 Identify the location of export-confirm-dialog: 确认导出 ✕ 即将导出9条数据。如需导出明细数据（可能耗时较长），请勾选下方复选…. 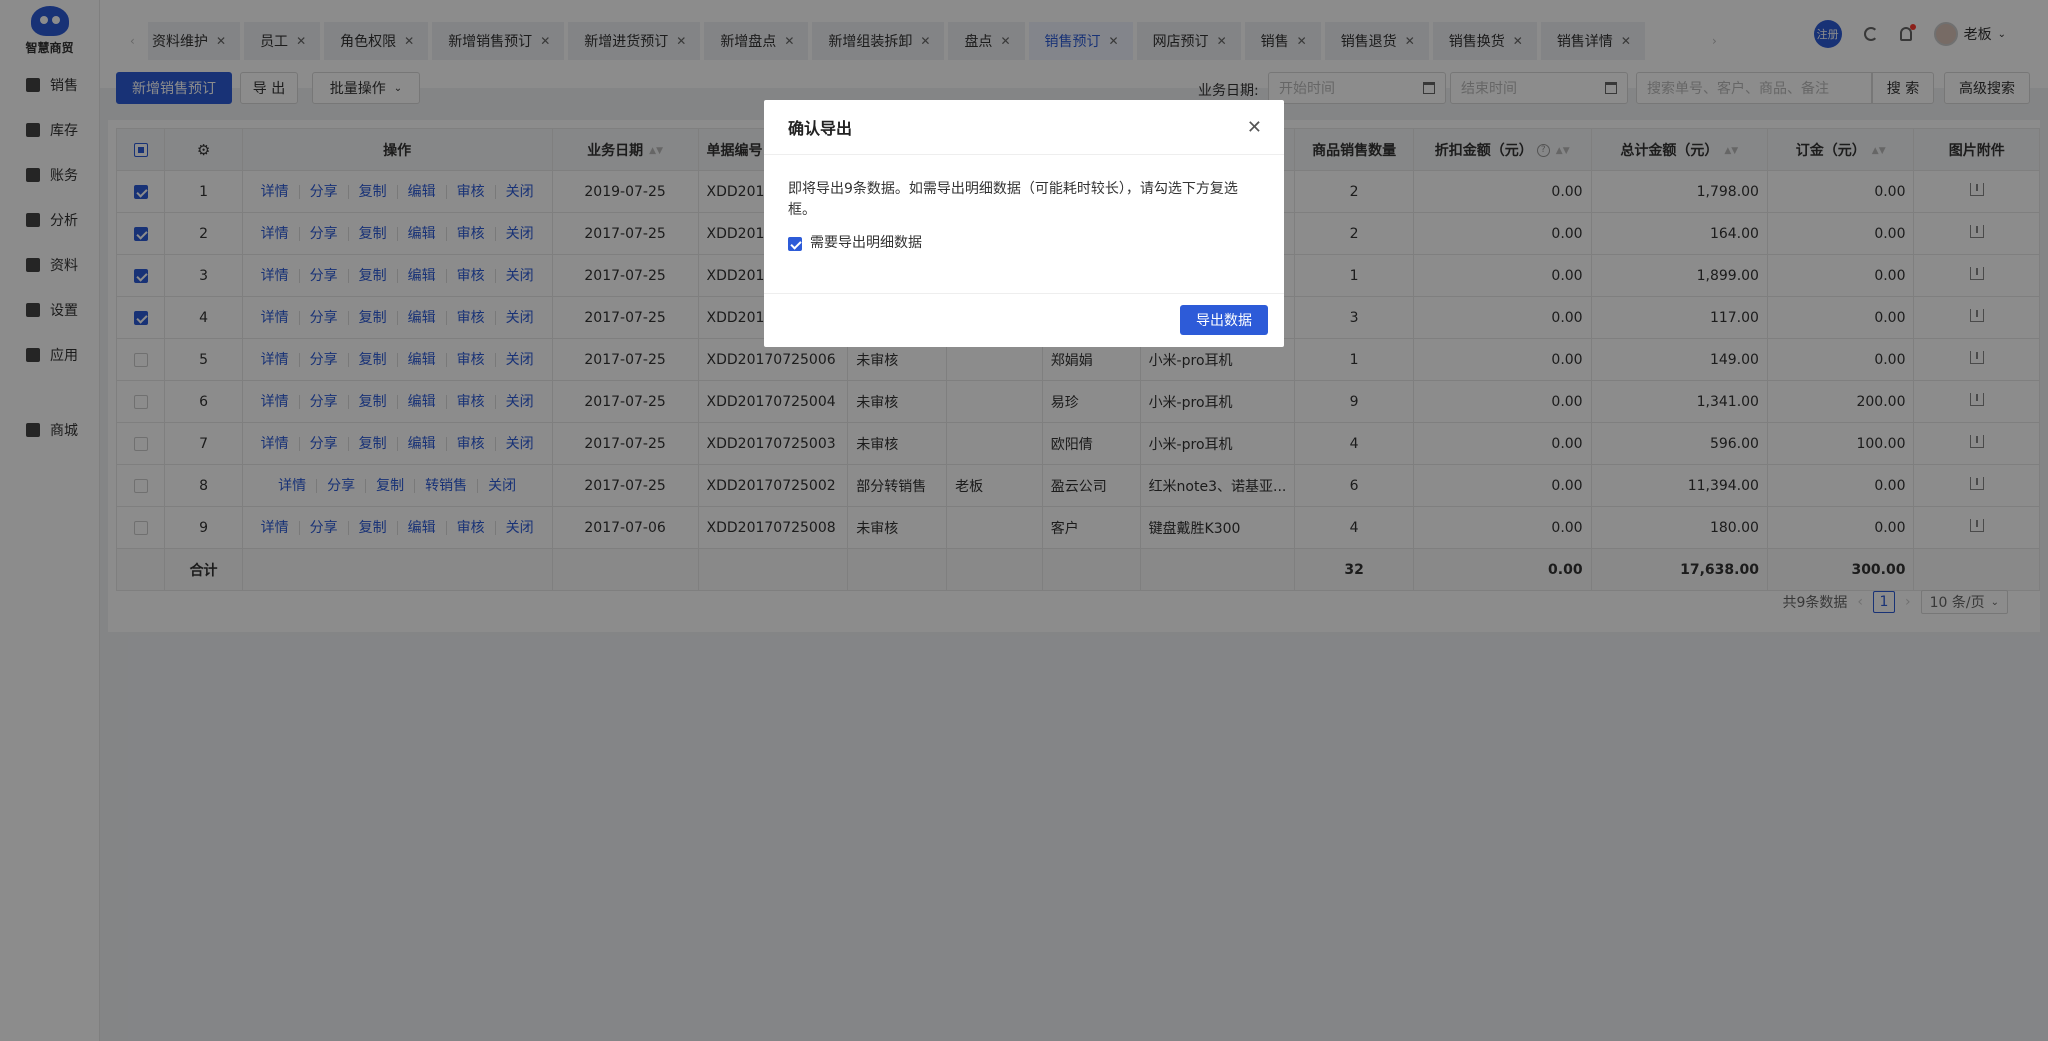
(1024, 223).